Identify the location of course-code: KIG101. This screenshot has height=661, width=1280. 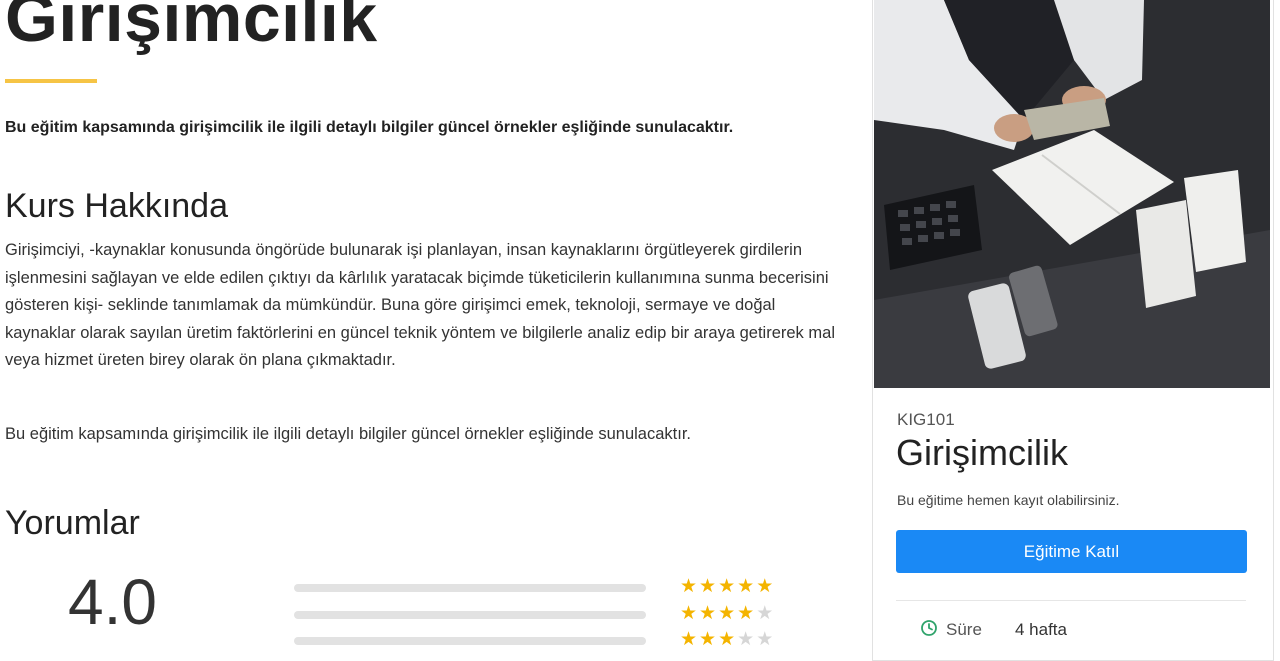
(926, 419).